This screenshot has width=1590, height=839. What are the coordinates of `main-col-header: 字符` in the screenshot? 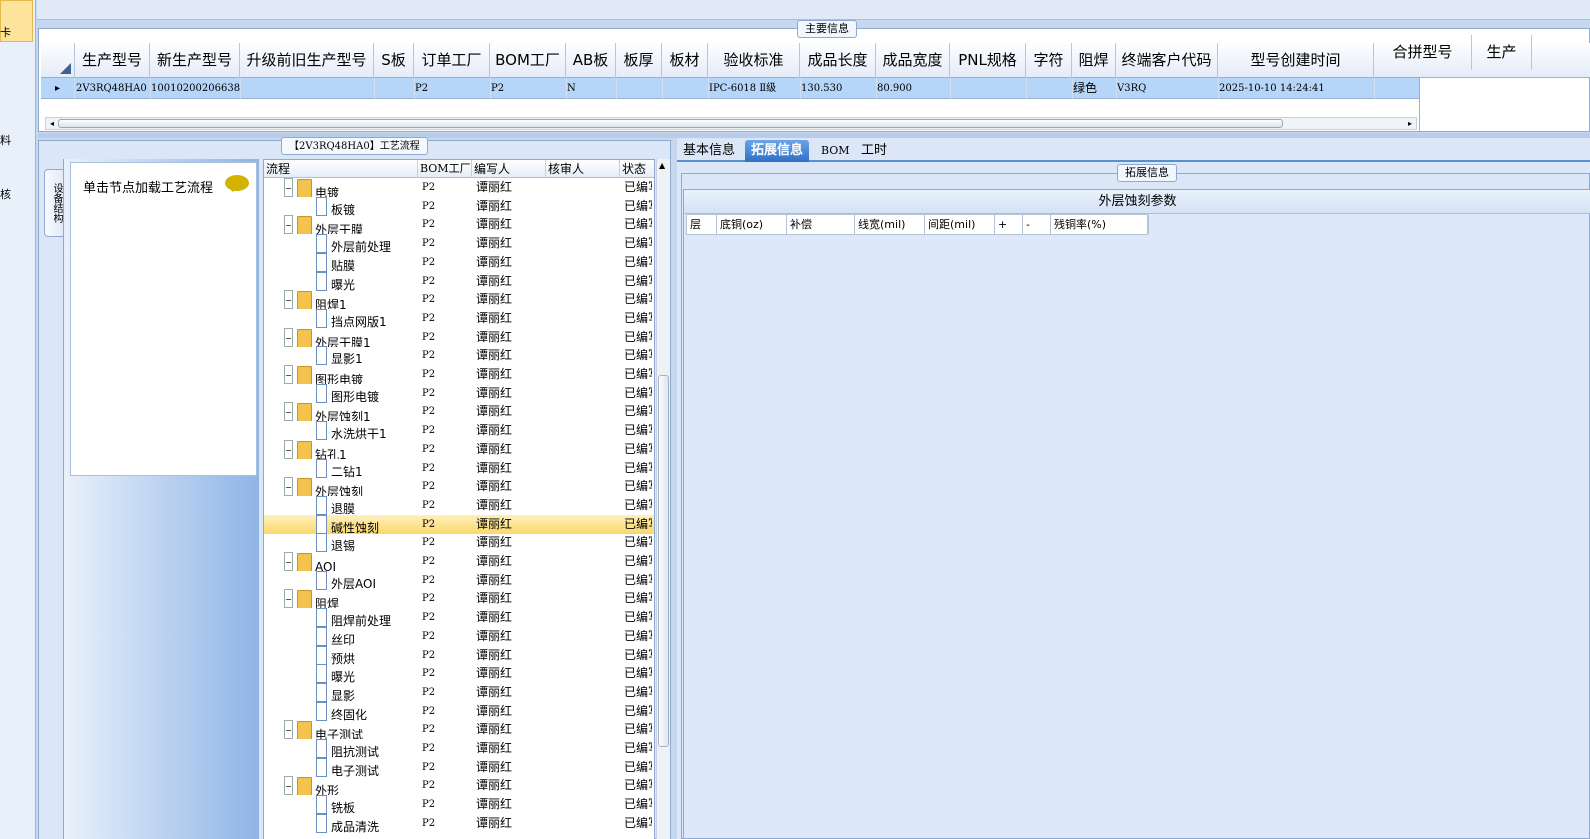 It's located at (1049, 60).